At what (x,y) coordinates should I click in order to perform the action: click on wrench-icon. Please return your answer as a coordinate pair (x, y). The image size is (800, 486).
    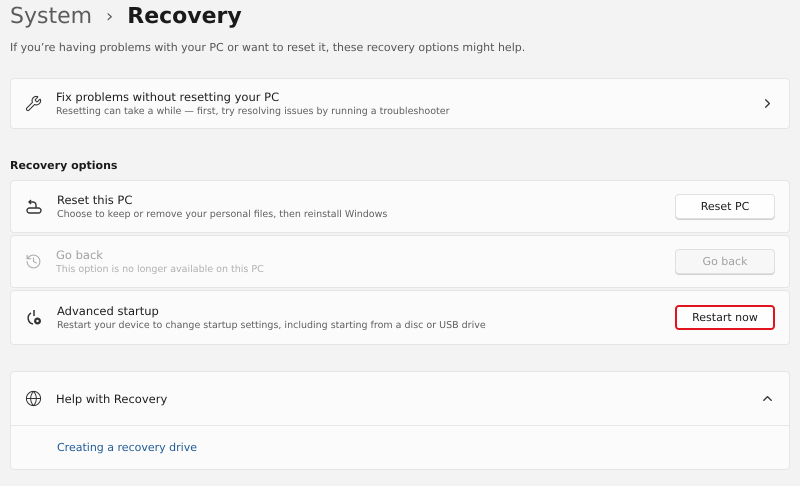
    Looking at the image, I should click on (33, 103).